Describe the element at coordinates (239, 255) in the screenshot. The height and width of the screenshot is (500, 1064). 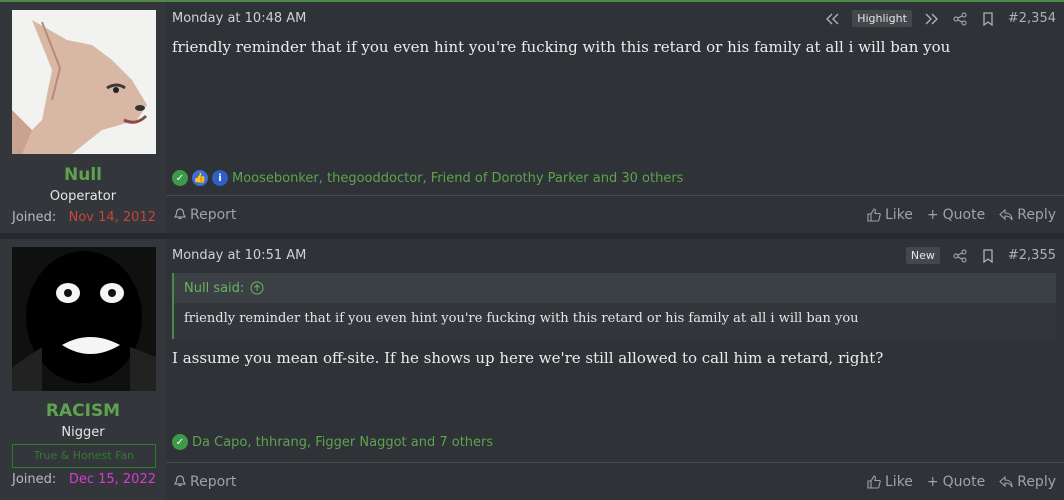
I see `post-time: Monday at 10:51 AM` at that location.